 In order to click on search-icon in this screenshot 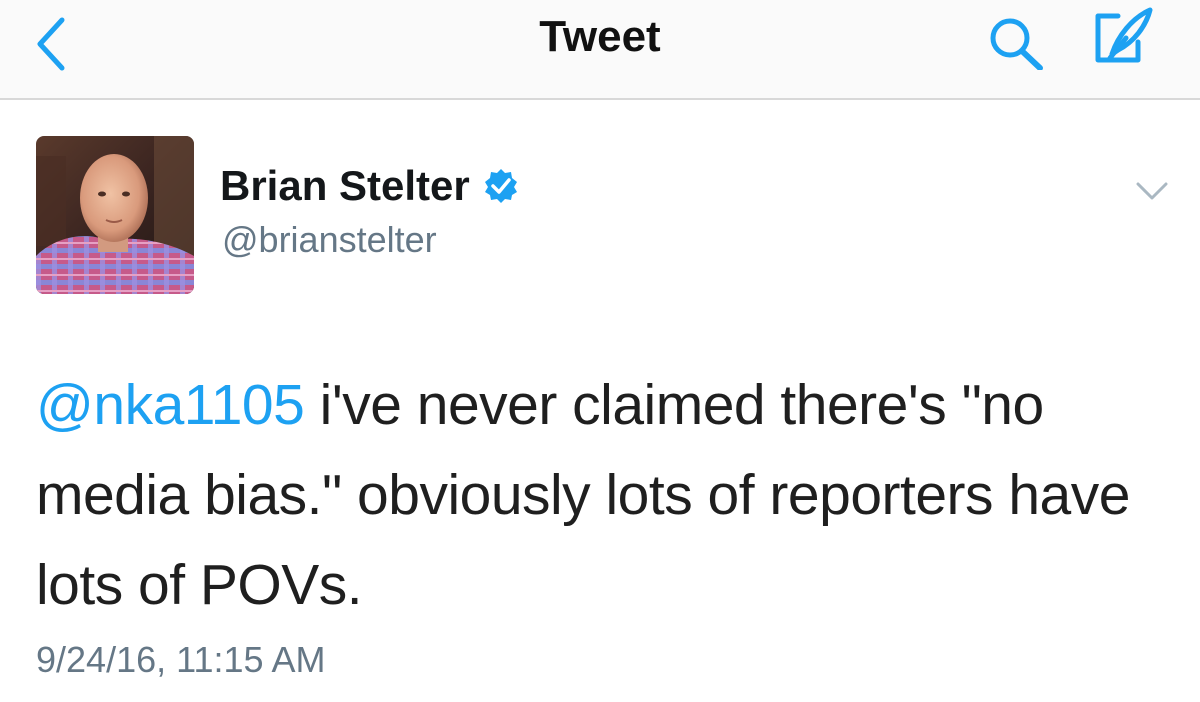, I will do `click(1016, 44)`.